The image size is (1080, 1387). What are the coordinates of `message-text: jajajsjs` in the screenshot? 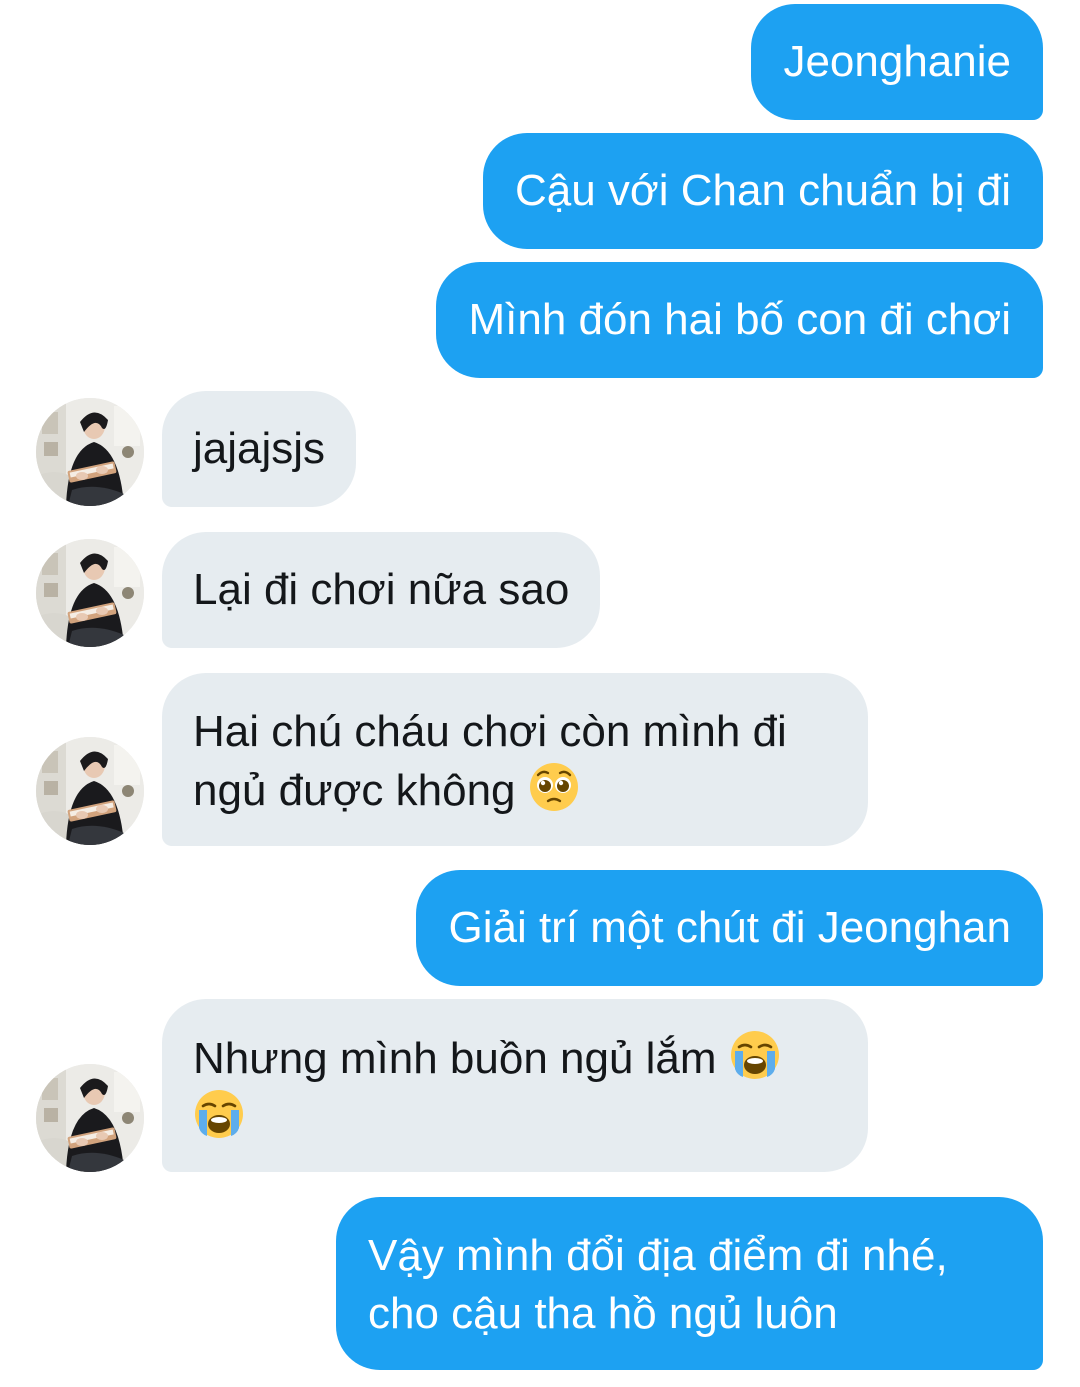 It's located at (259, 448).